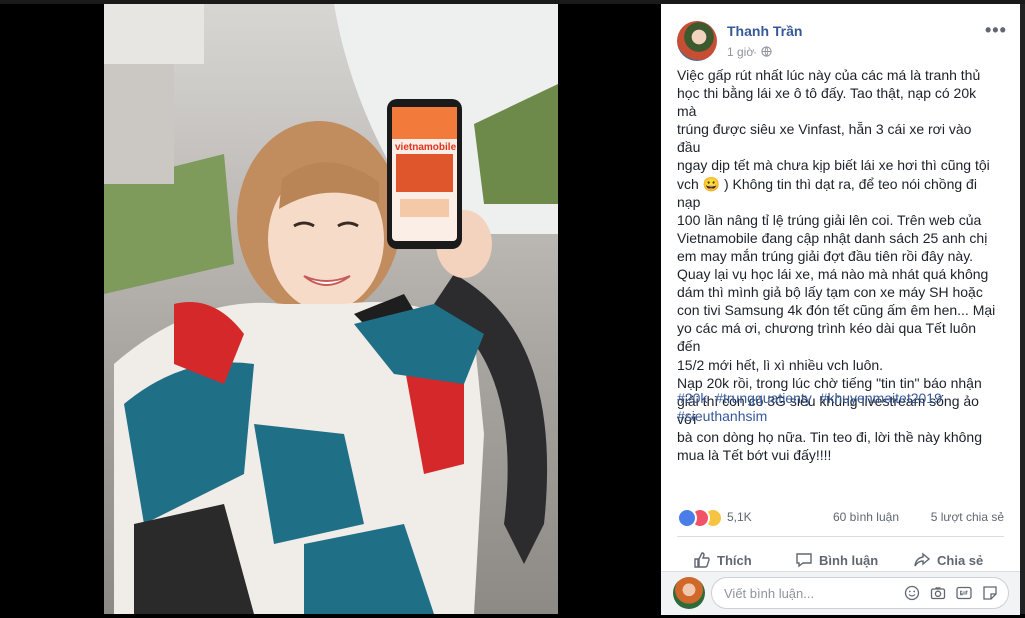 The width and height of the screenshot is (1025, 618). Describe the element at coordinates (1022, 309) in the screenshot. I see `scrollbar` at that location.